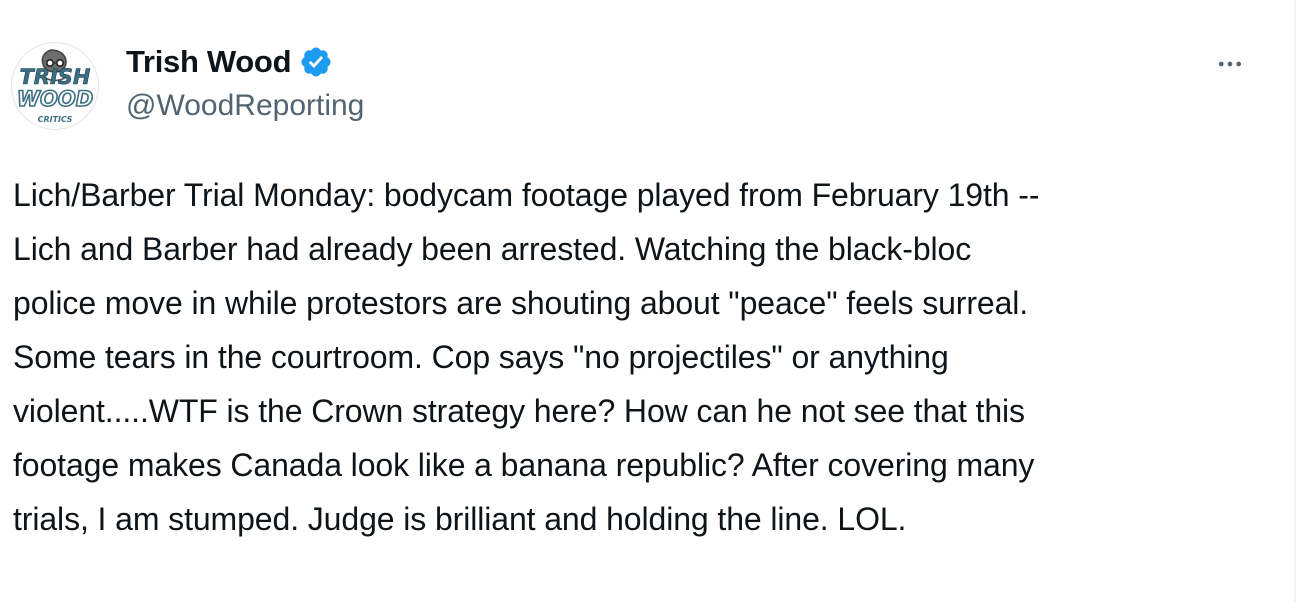 This screenshot has width=1300, height=602. I want to click on svg-text: TRISH, so click(54, 77).